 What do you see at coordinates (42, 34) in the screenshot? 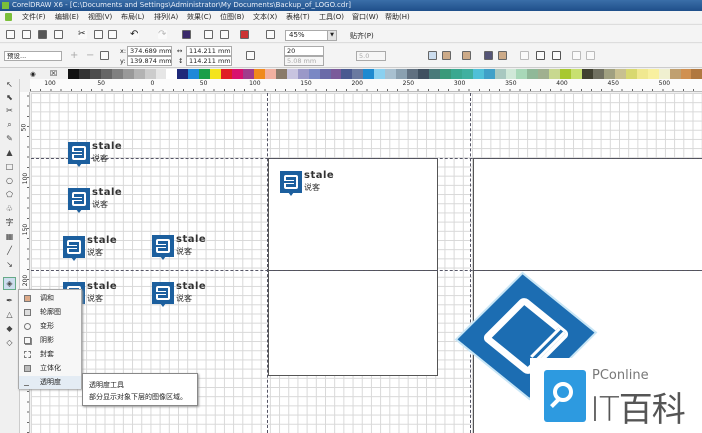
I see `save-icon` at bounding box center [42, 34].